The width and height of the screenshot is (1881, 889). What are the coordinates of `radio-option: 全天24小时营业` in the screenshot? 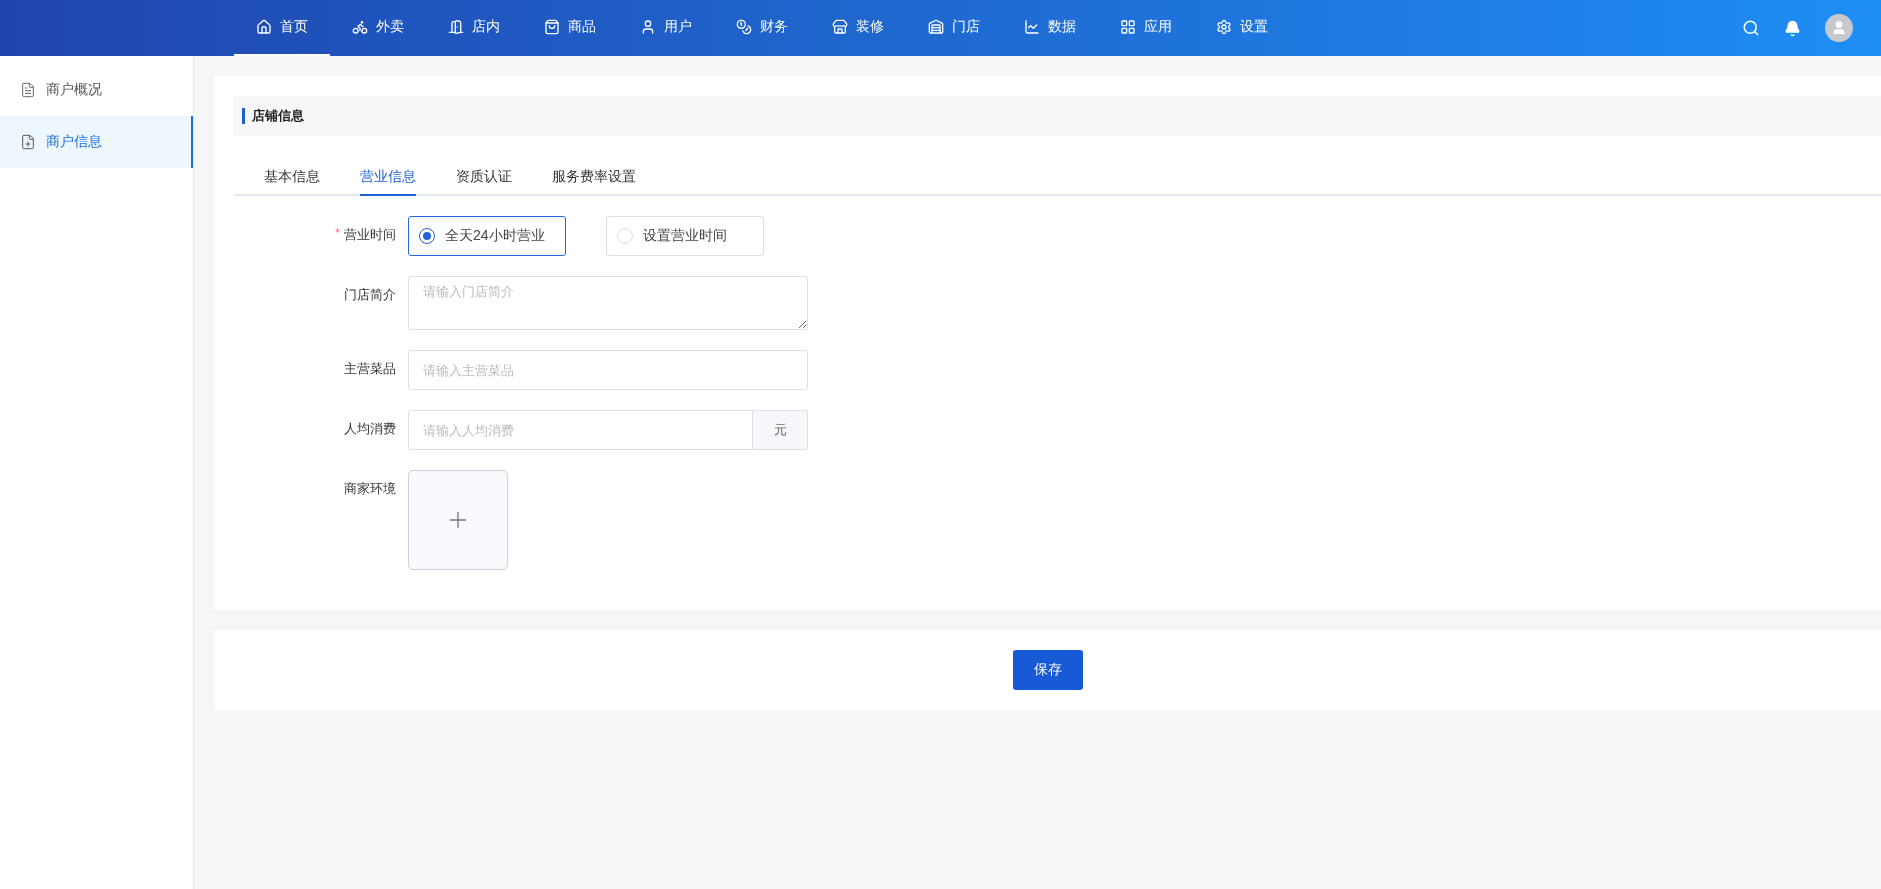 It's located at (487, 236).